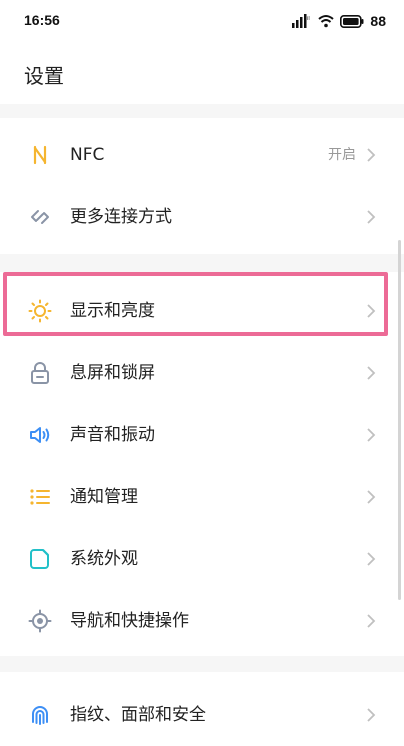 This screenshot has height=746, width=404. Describe the element at coordinates (378, 21) in the screenshot. I see `battery-level: 88` at that location.